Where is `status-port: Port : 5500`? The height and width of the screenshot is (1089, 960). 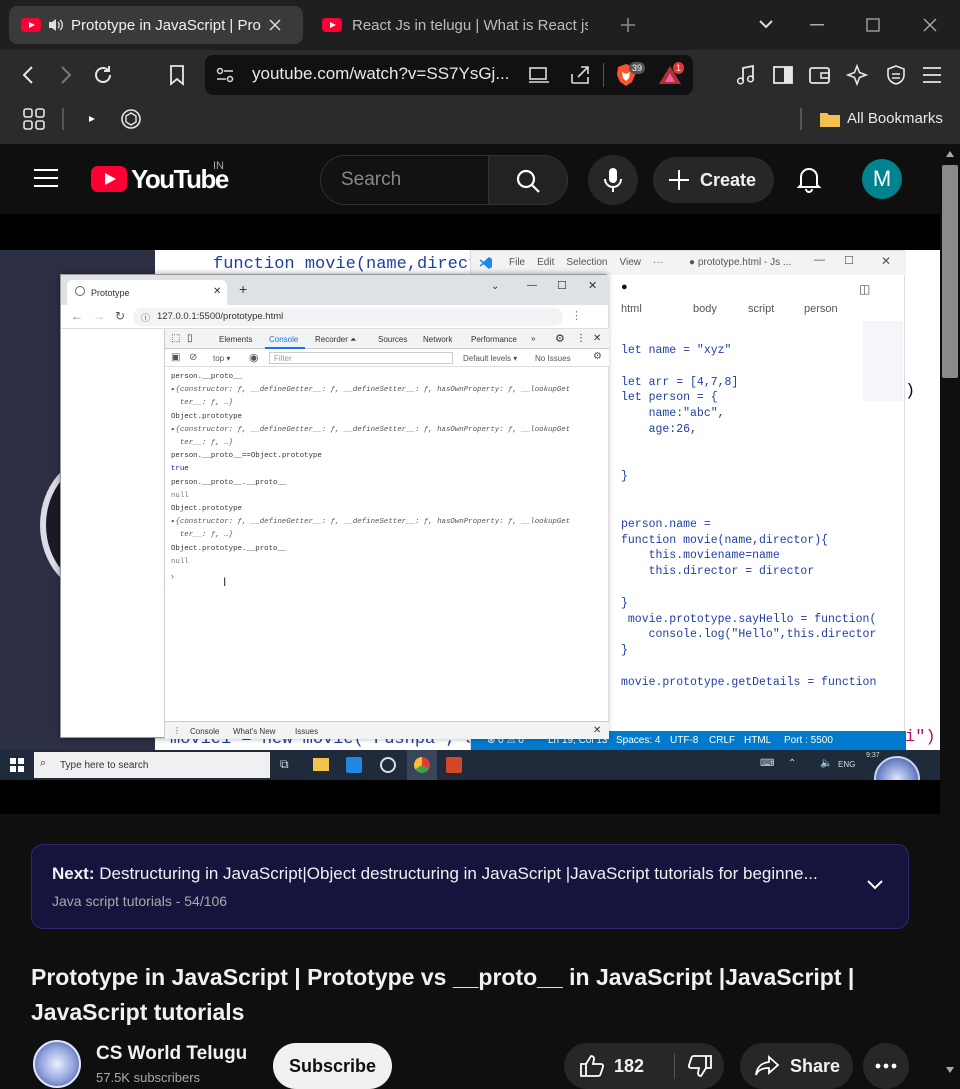
status-port: Port : 5500 is located at coordinates (808, 740).